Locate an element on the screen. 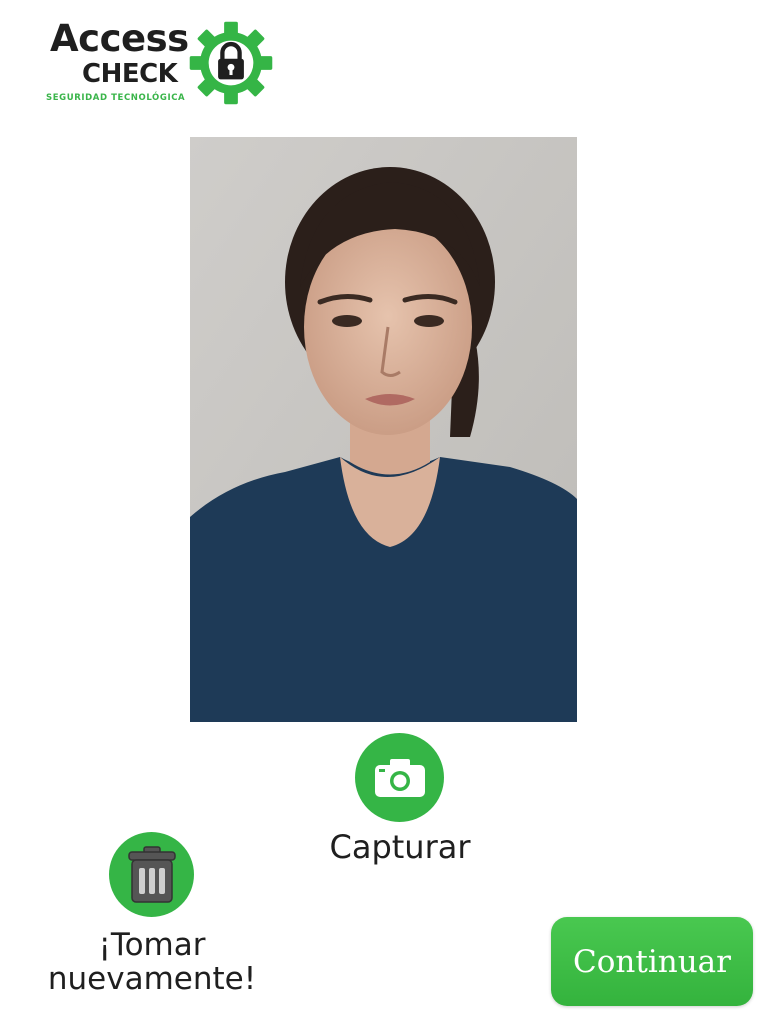 The height and width of the screenshot is (1024, 768). access-check-logo: Access CHECK SEGURIDAD TECNOLÓGICA is located at coordinates (162, 62).